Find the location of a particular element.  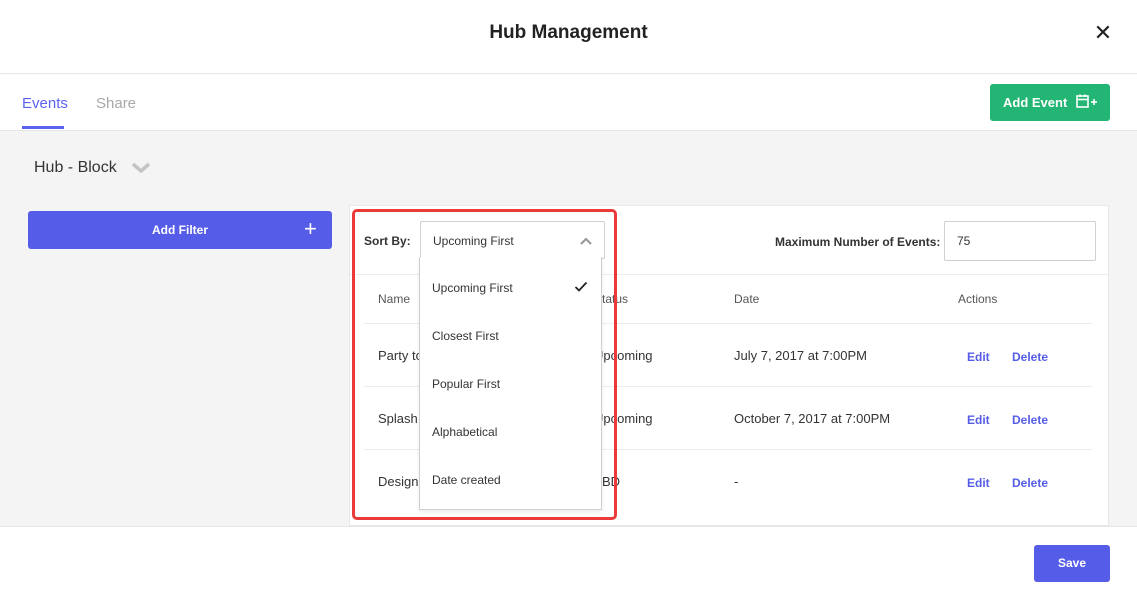

max-events-input is located at coordinates (1020, 241).